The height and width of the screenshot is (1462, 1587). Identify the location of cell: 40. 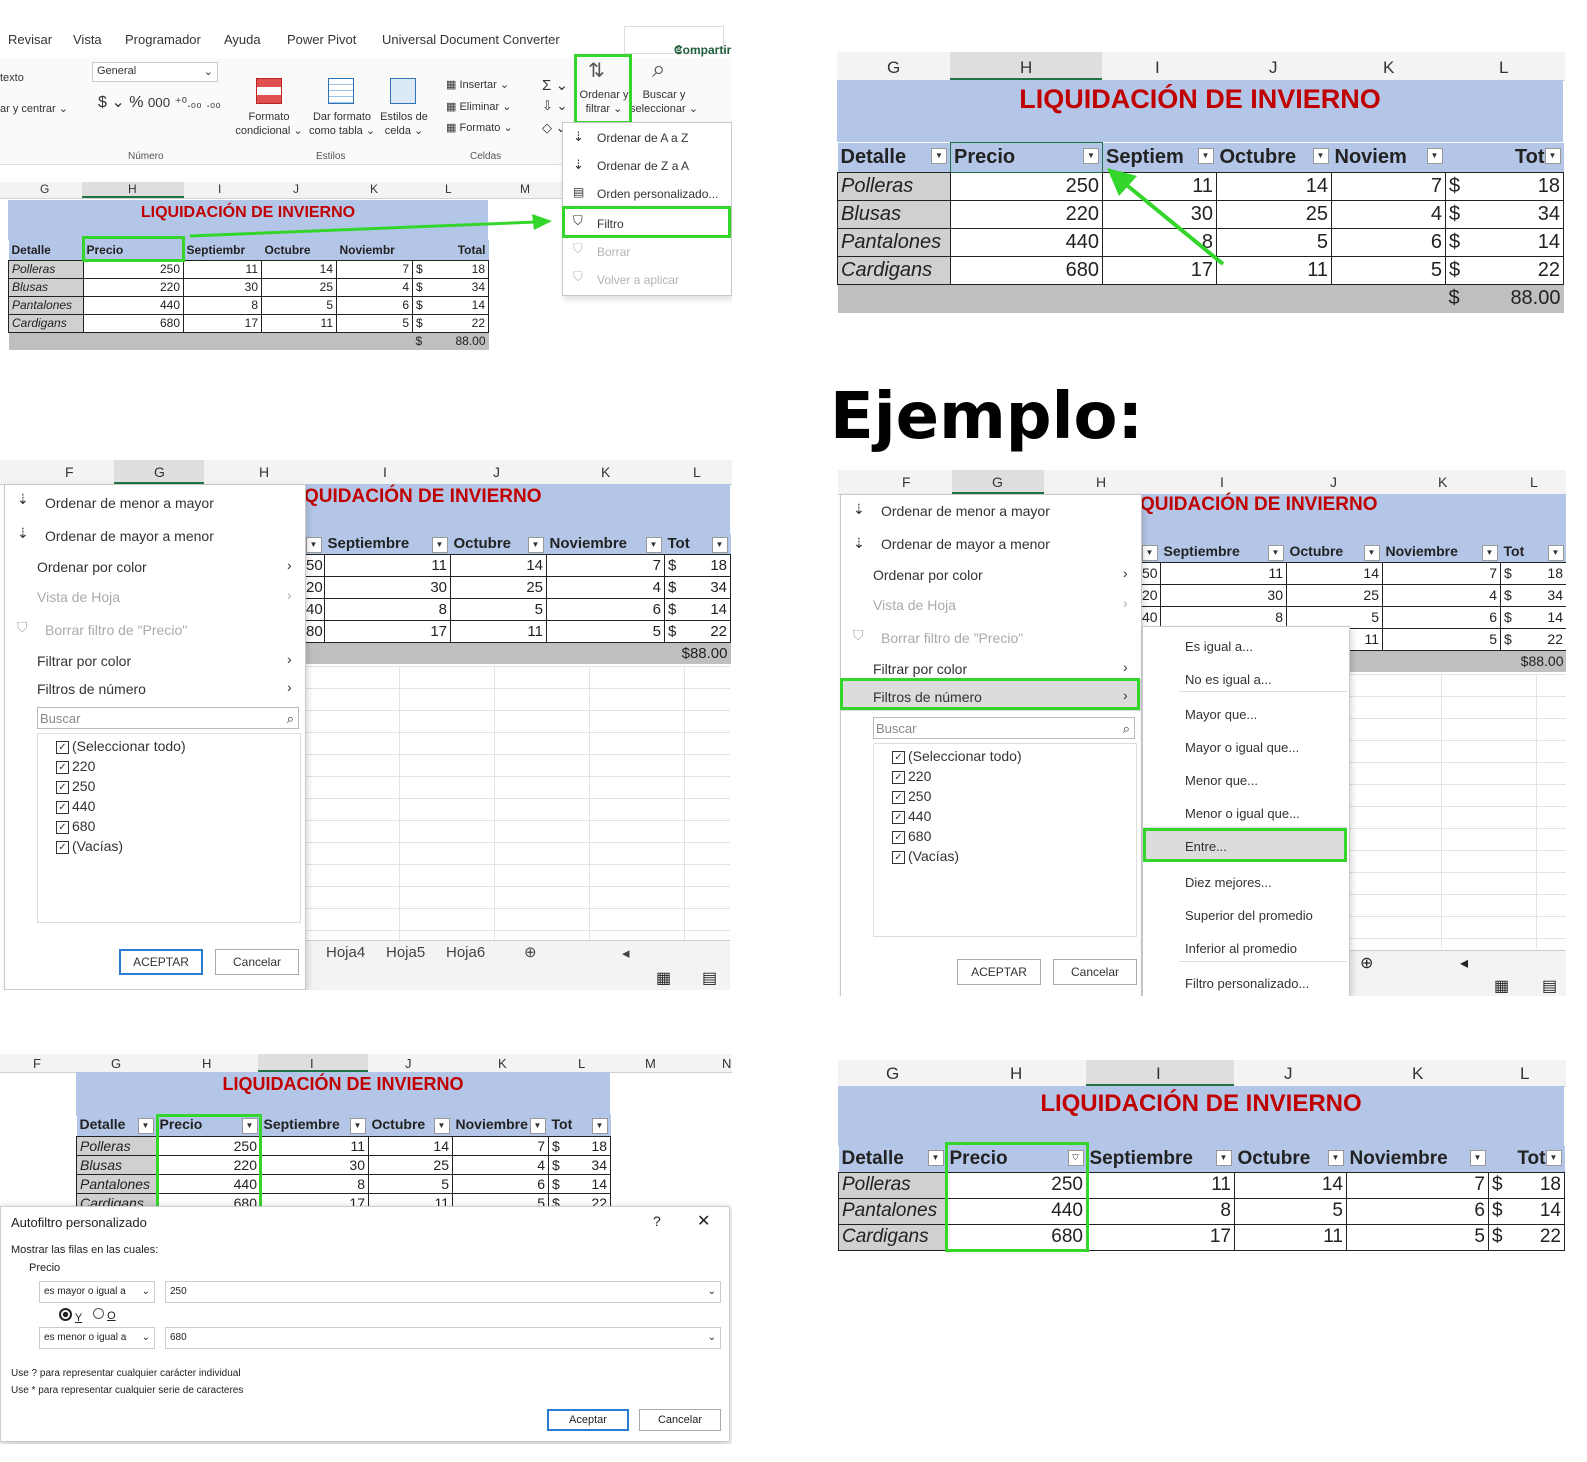
(314, 609).